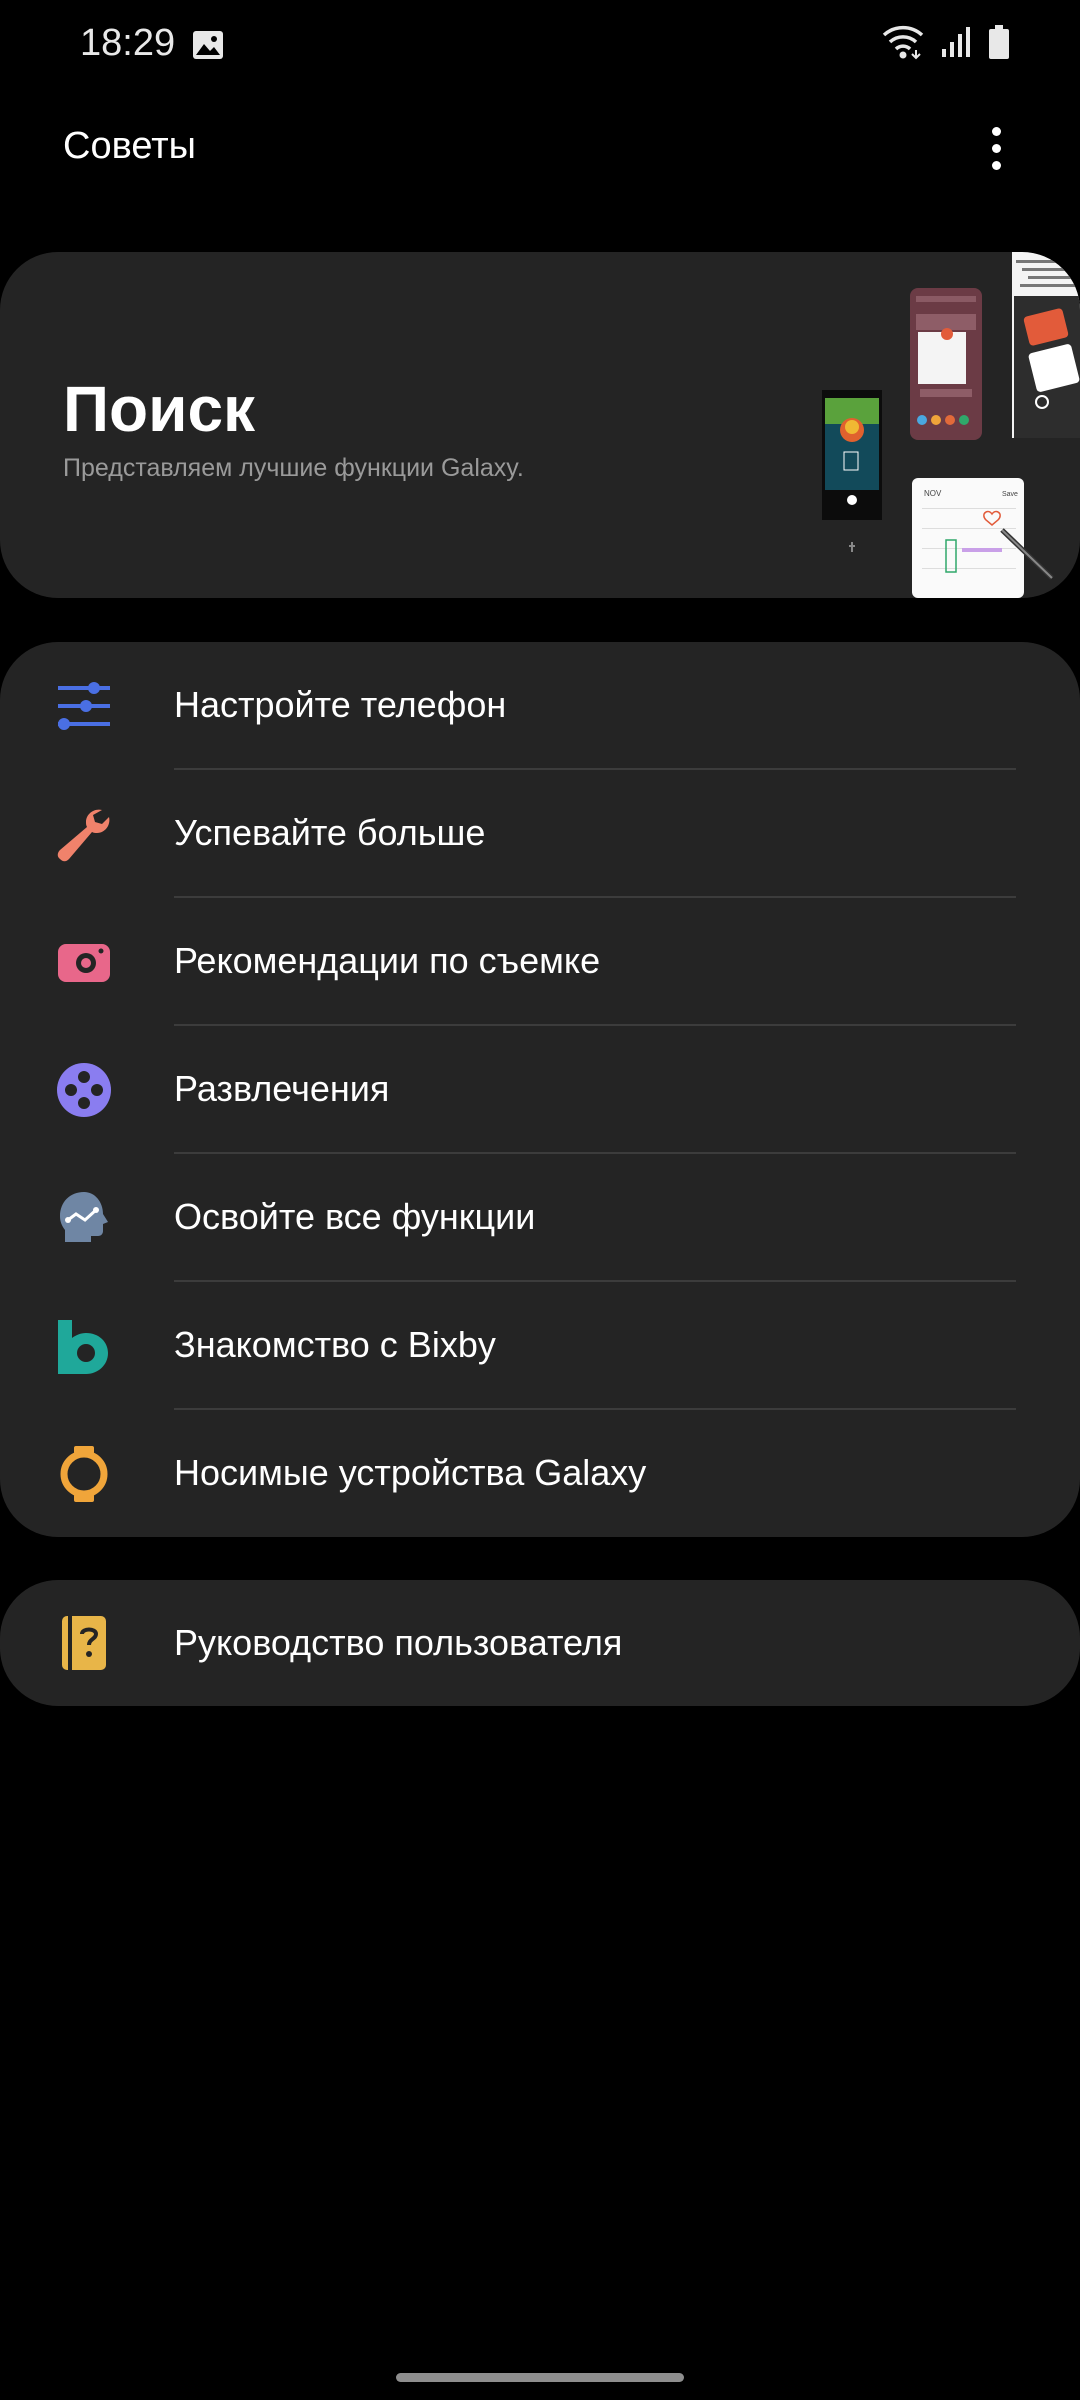  Describe the element at coordinates (159, 409) in the screenshot. I see `hero-title: Поиск` at that location.